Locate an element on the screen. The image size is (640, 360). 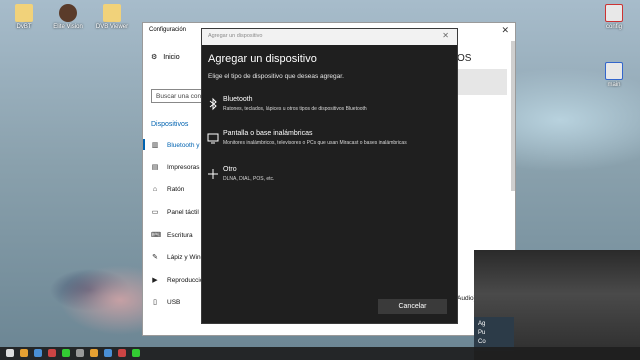
desktop-icon-dvbviewer: DVB Viewer is located at coordinates (112, 17).